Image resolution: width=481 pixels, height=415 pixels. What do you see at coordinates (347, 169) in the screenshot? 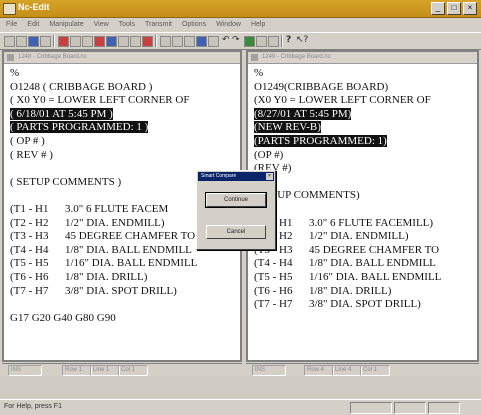
I see `code-line: (REV #)` at bounding box center [347, 169].